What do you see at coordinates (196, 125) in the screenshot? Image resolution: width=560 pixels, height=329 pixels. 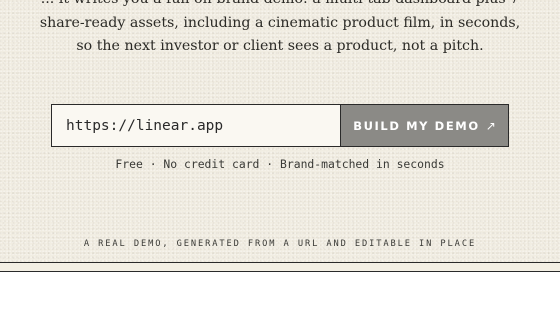 I see `url-input: https://linear.app` at bounding box center [196, 125].